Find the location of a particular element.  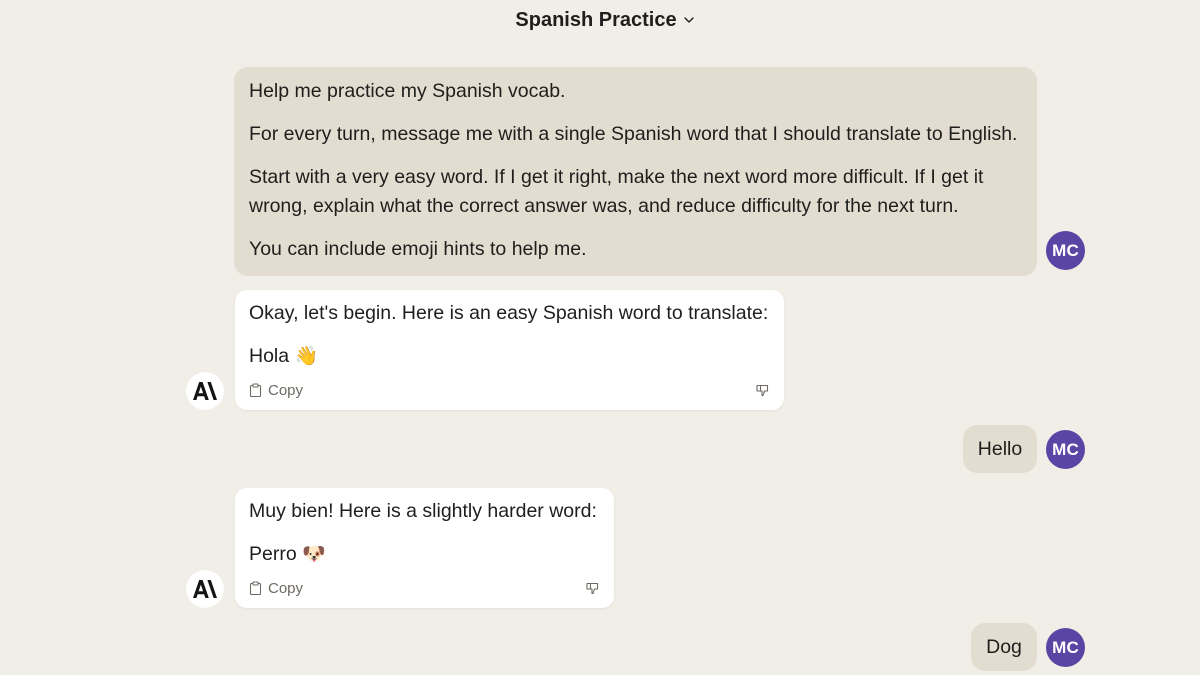

chat-title-button: Spanish Practice is located at coordinates (604, 20).